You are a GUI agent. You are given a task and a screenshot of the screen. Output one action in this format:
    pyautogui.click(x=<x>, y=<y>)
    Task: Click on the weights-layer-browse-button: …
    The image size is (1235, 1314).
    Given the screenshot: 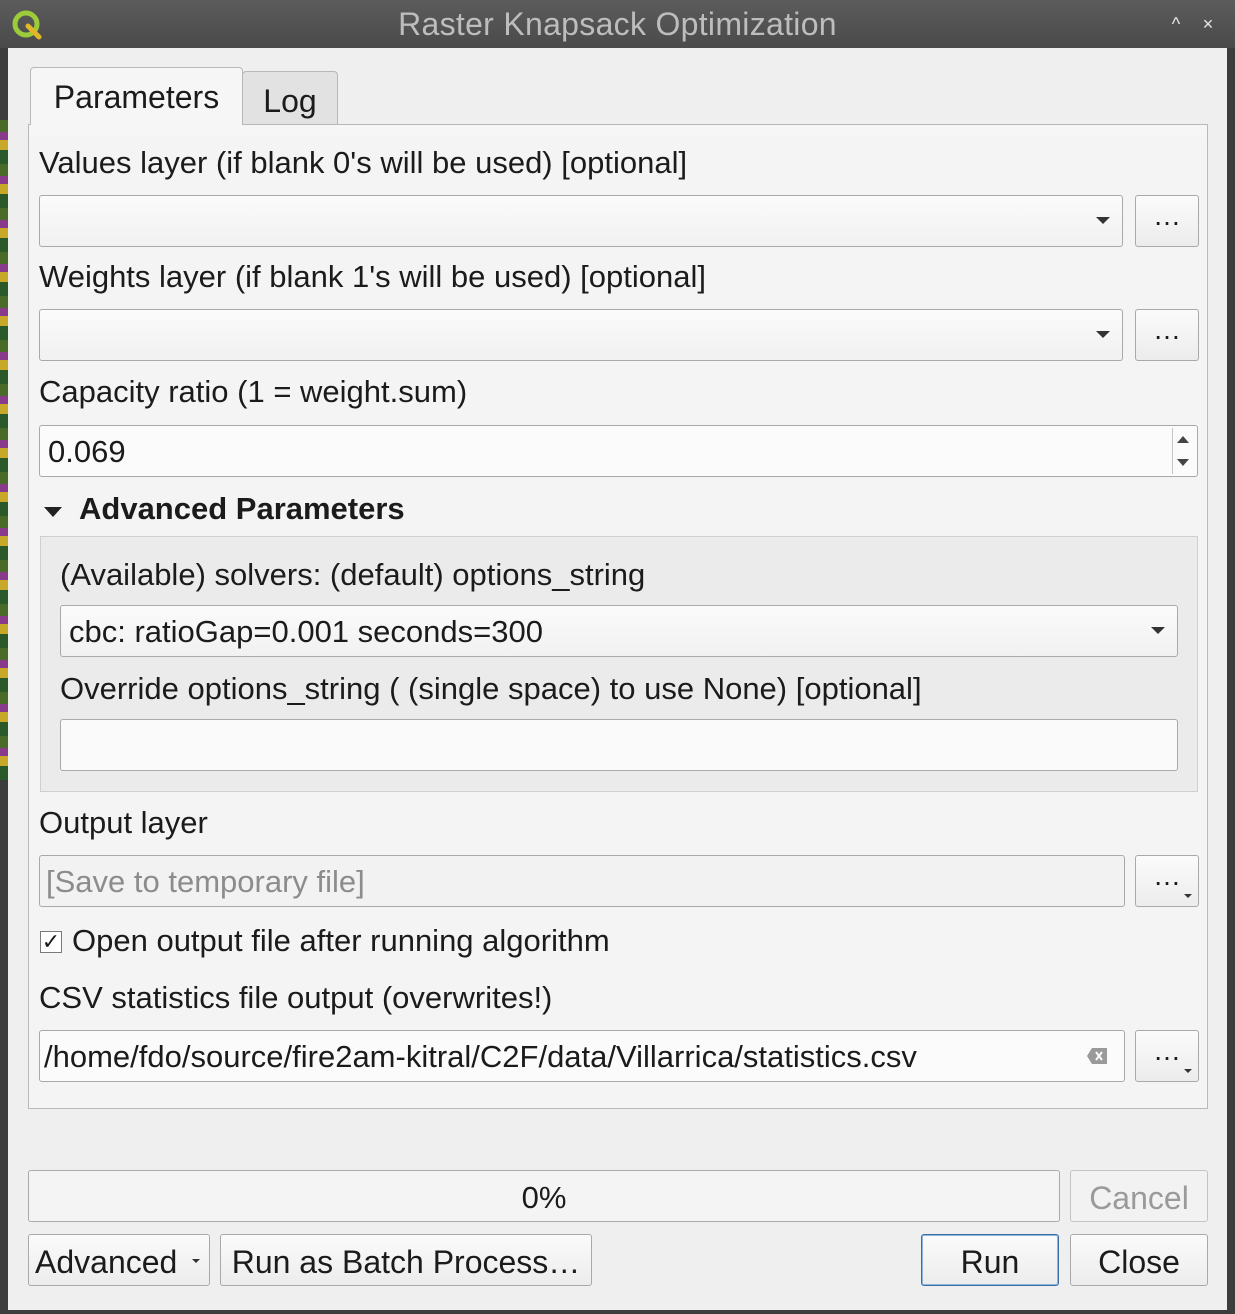 What is the action you would take?
    pyautogui.click(x=1167, y=335)
    